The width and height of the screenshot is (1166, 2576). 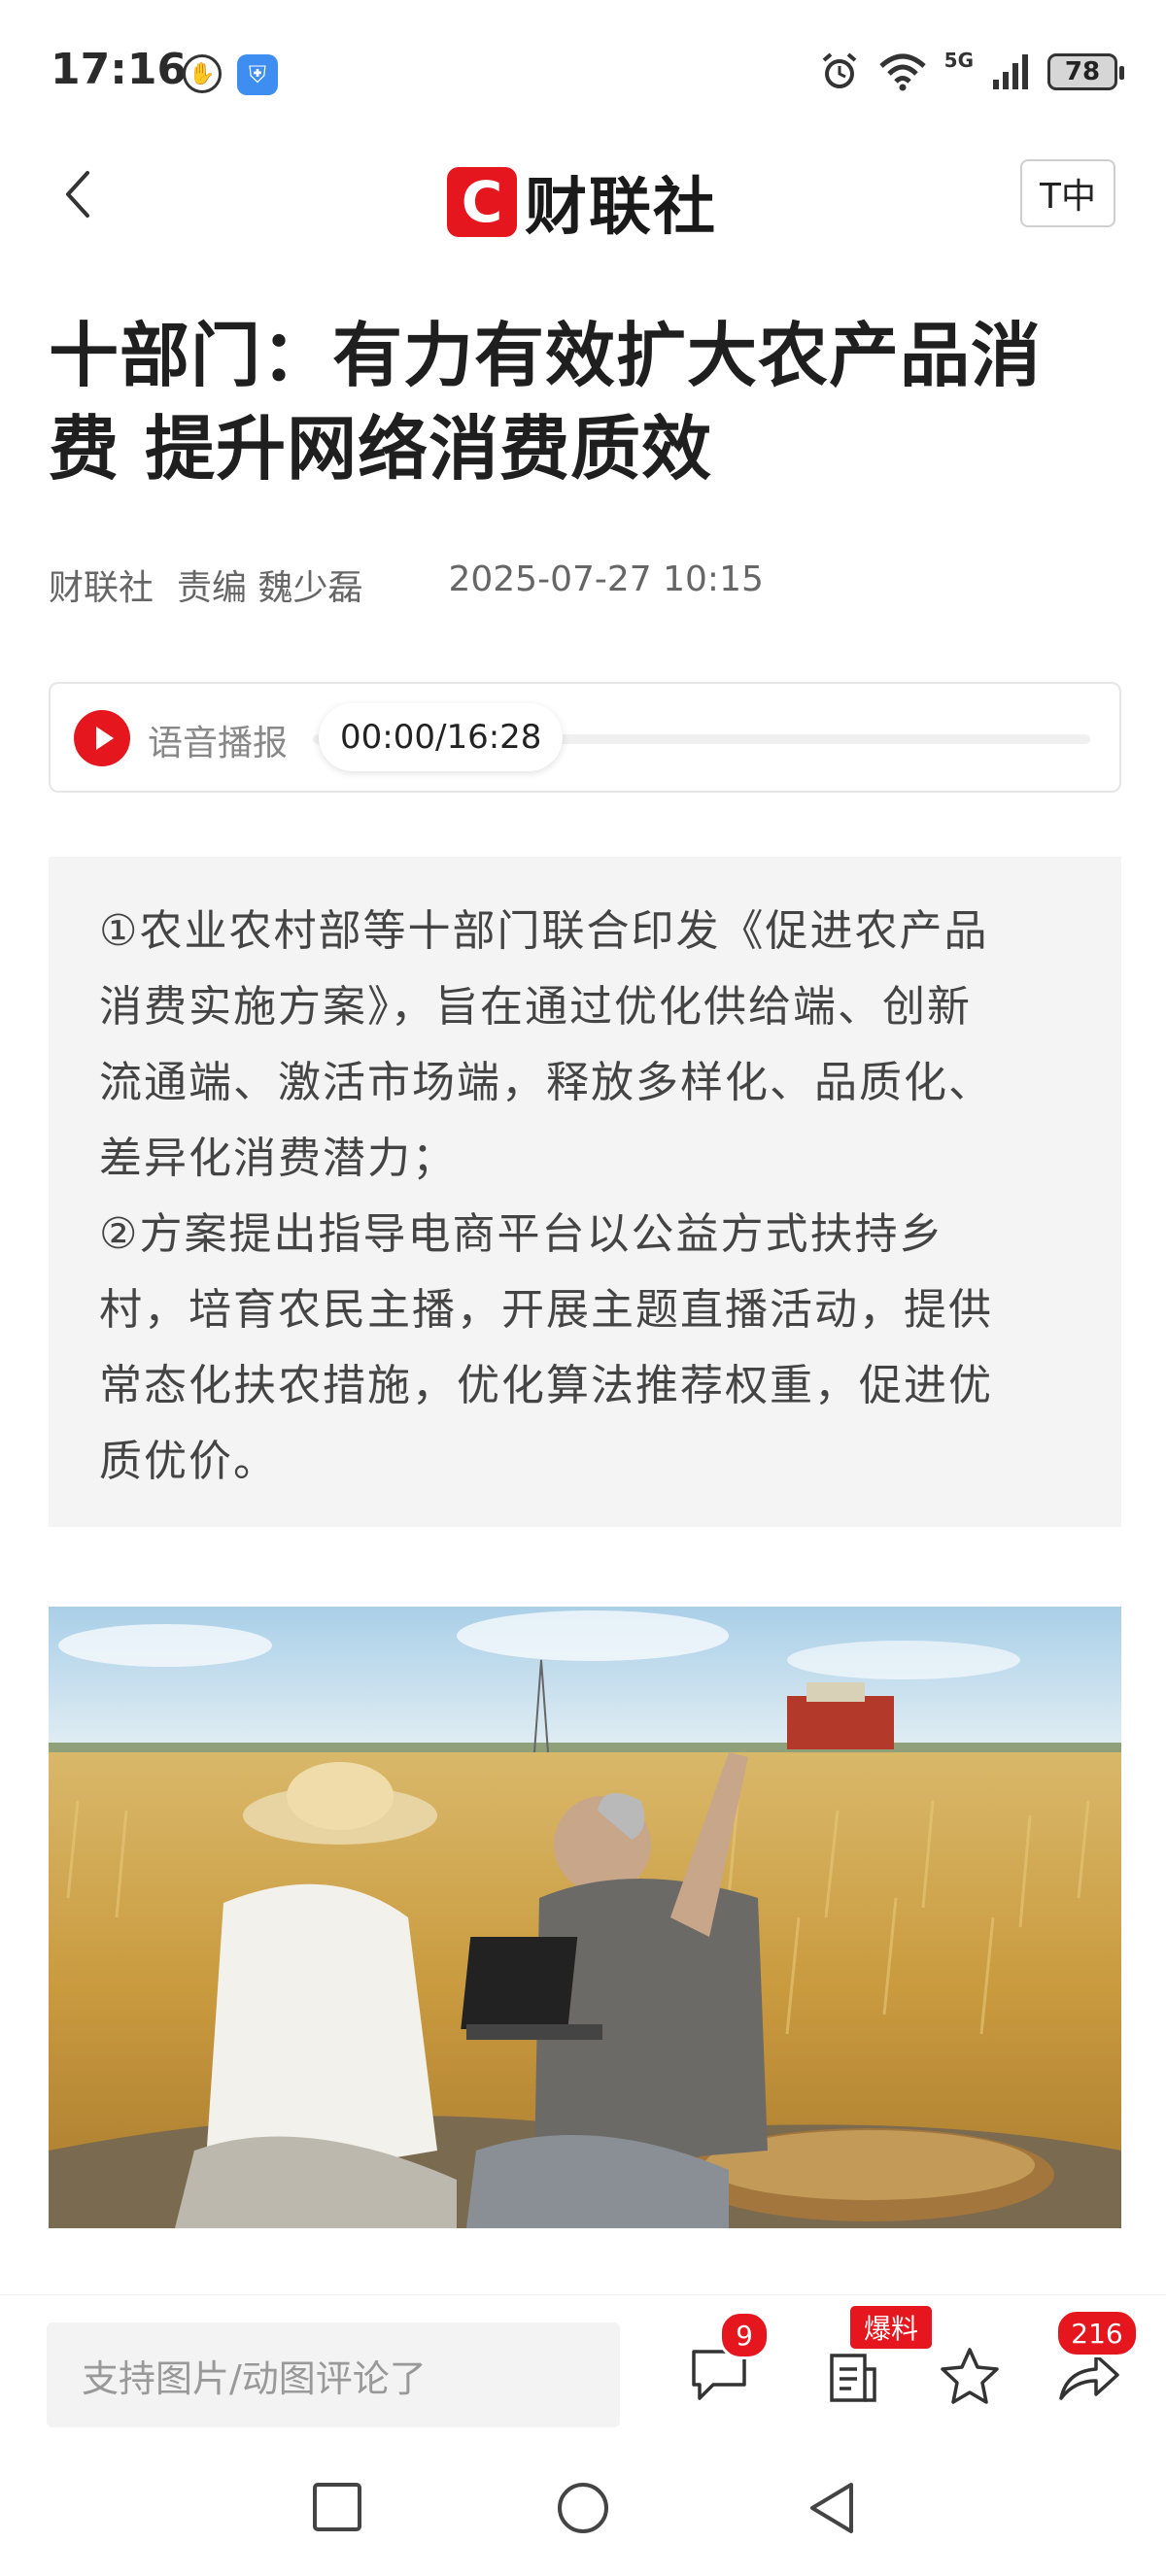 I want to click on document-icon, so click(x=853, y=2378).